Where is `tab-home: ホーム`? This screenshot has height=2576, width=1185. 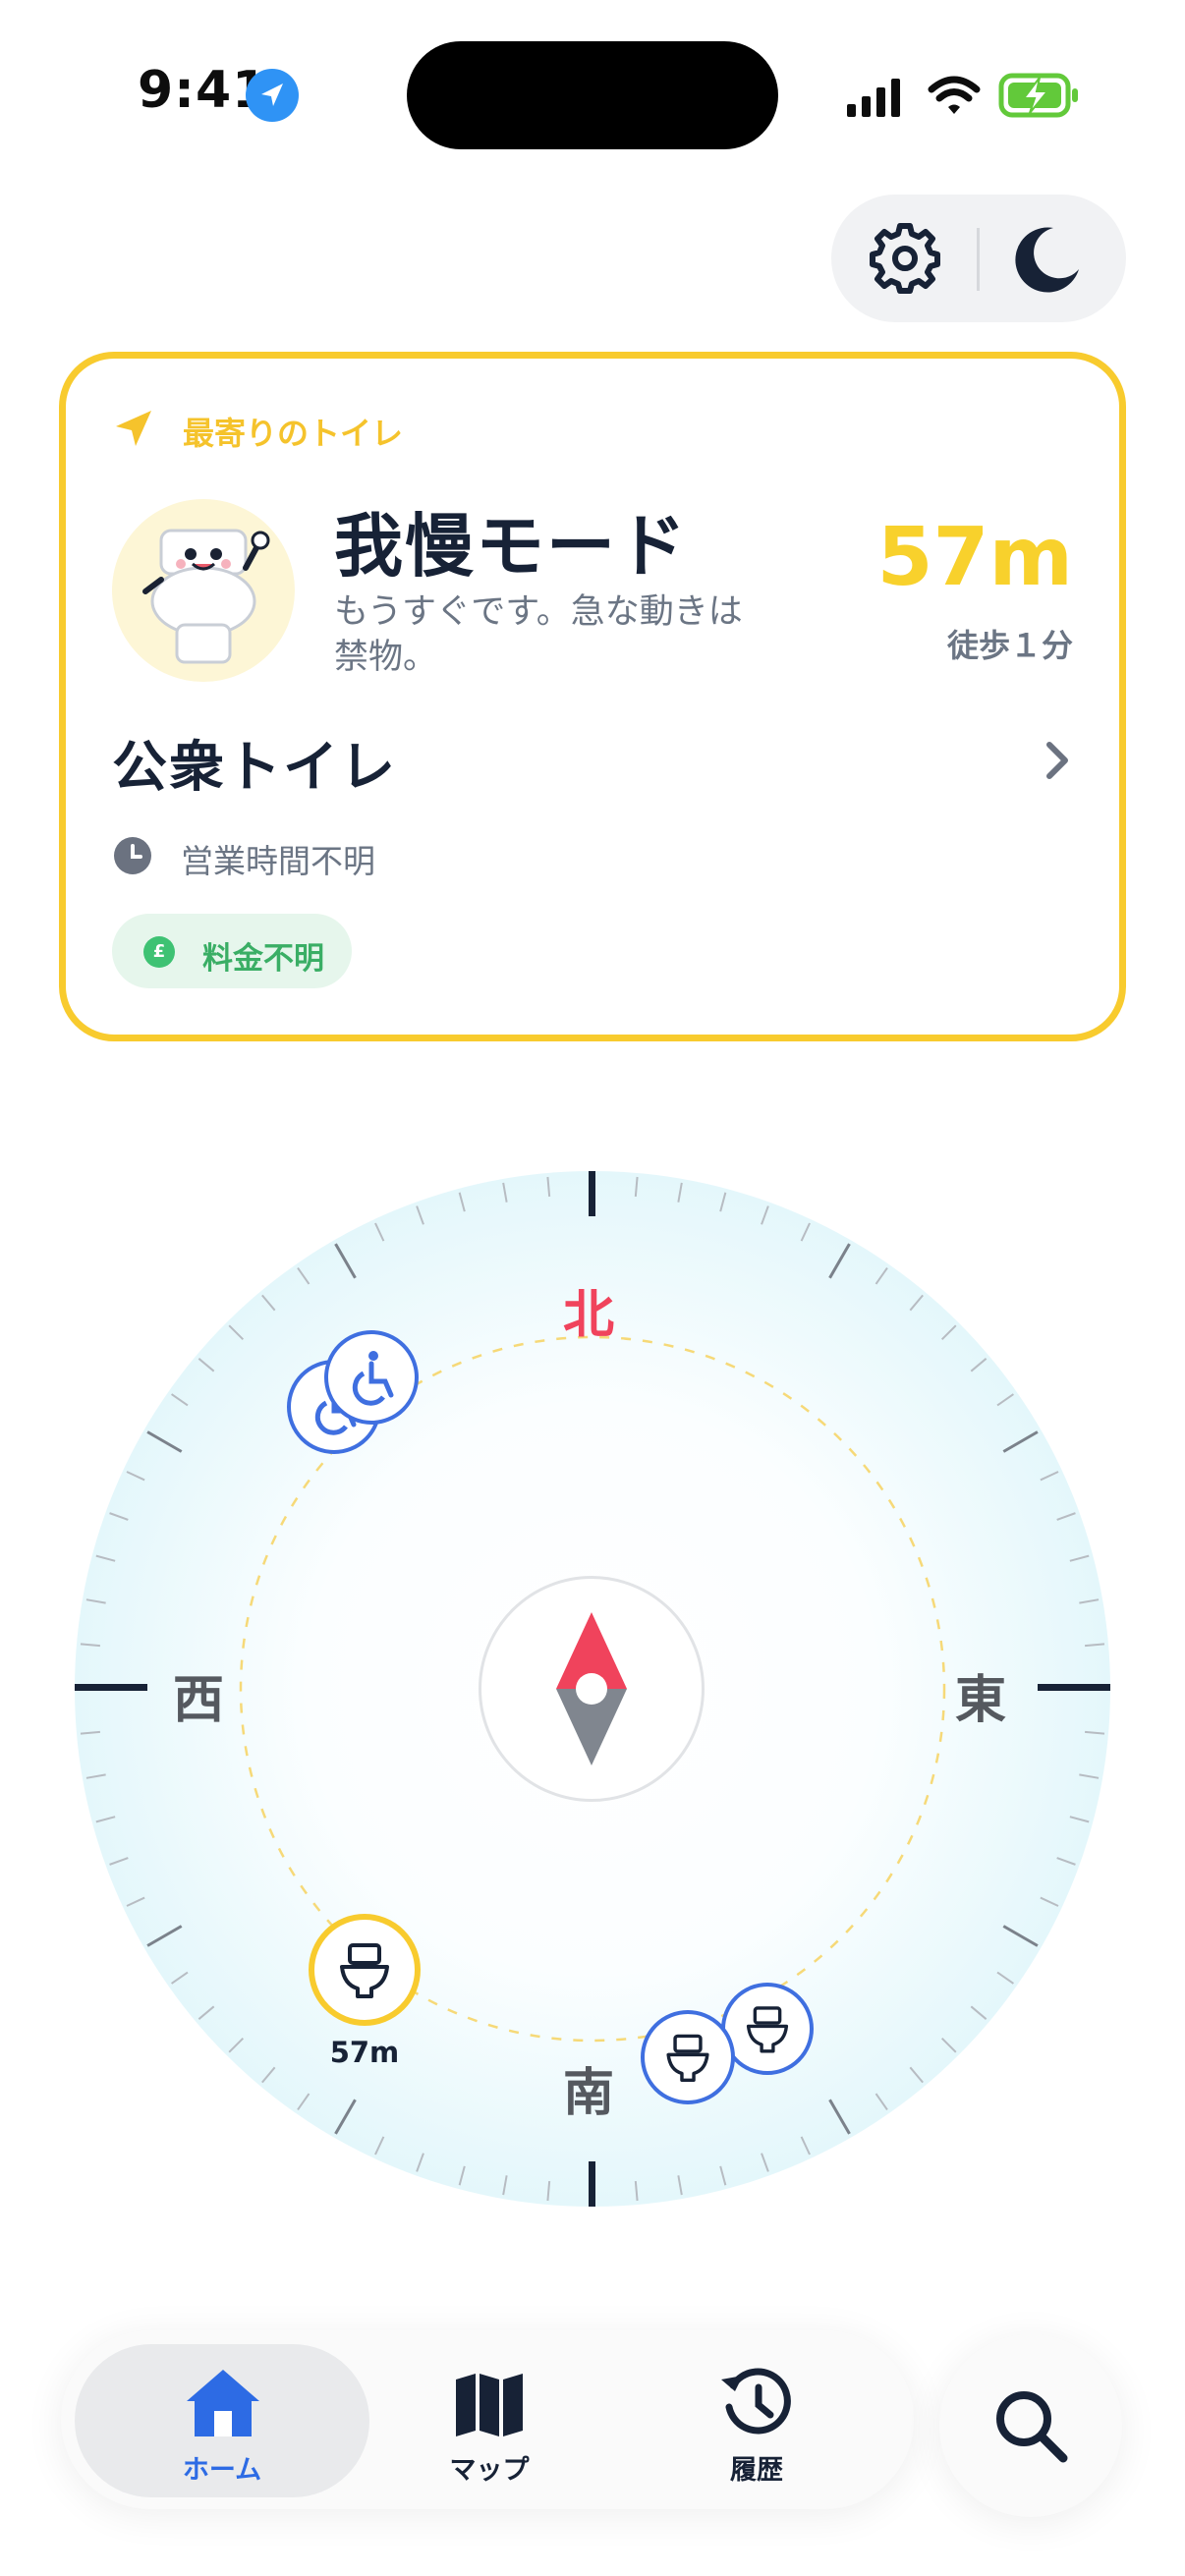
tab-home: ホーム is located at coordinates (222, 2424).